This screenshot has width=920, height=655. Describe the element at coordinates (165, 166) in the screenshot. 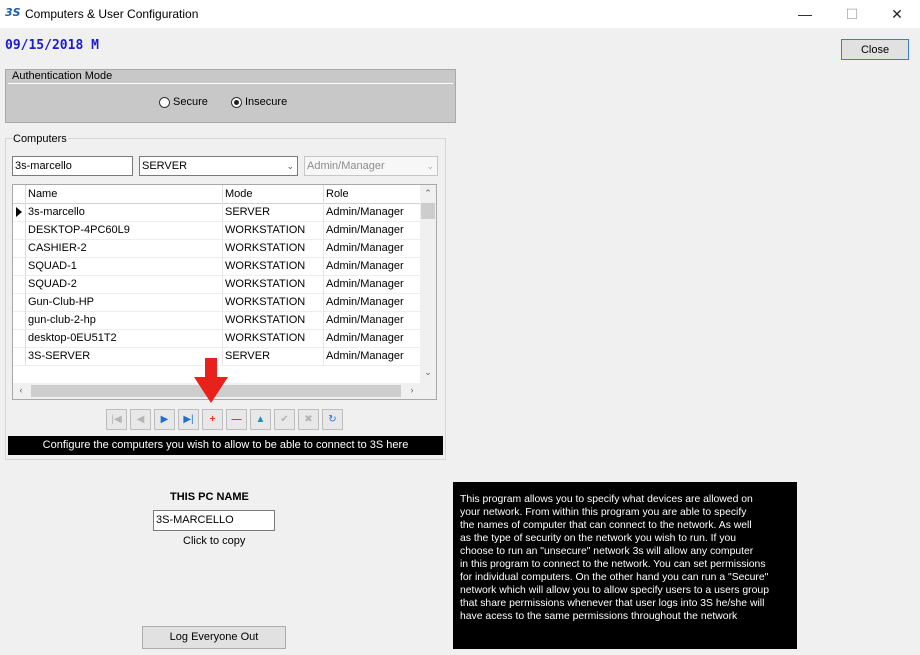

I see `mode-select-value: SERVER` at that location.